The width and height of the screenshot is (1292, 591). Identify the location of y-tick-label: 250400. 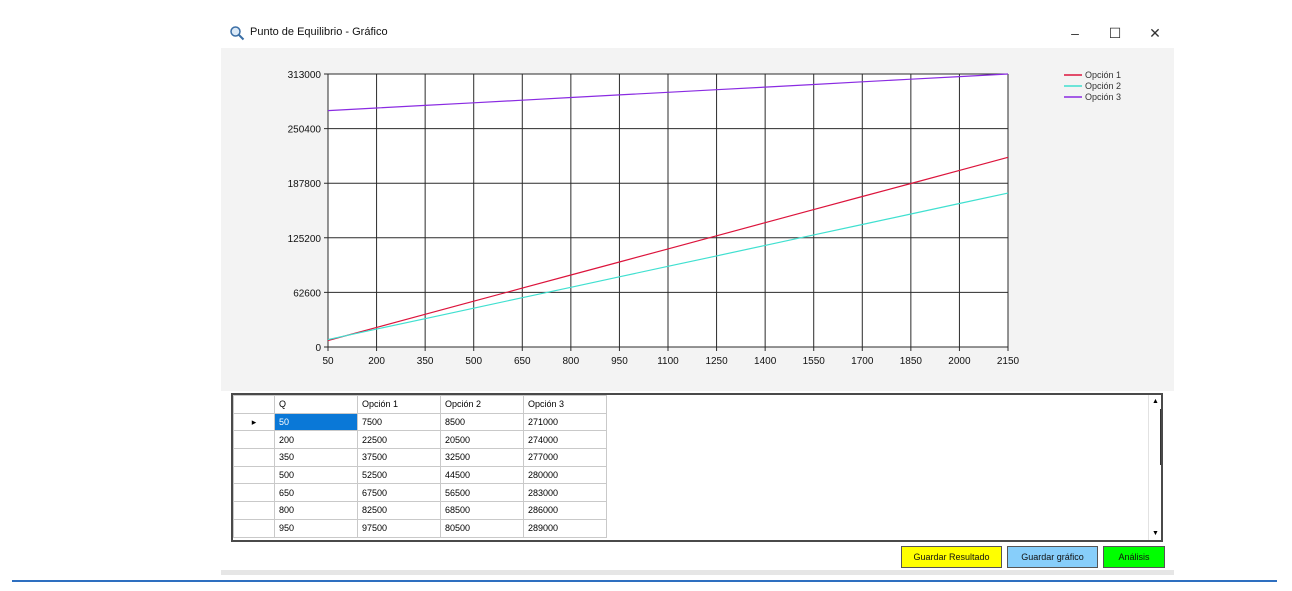
(305, 130).